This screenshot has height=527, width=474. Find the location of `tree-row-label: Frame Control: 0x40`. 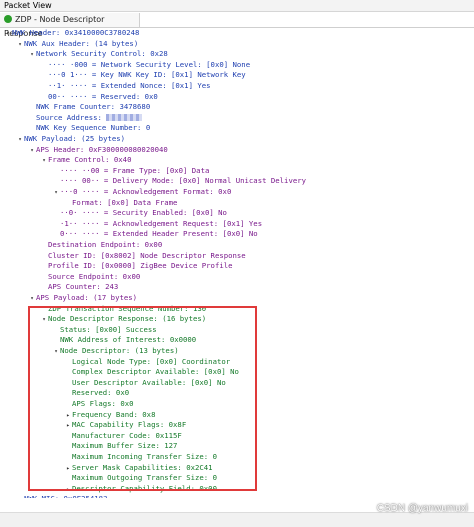

tree-row-label: Frame Control: 0x40 is located at coordinates (90, 160).